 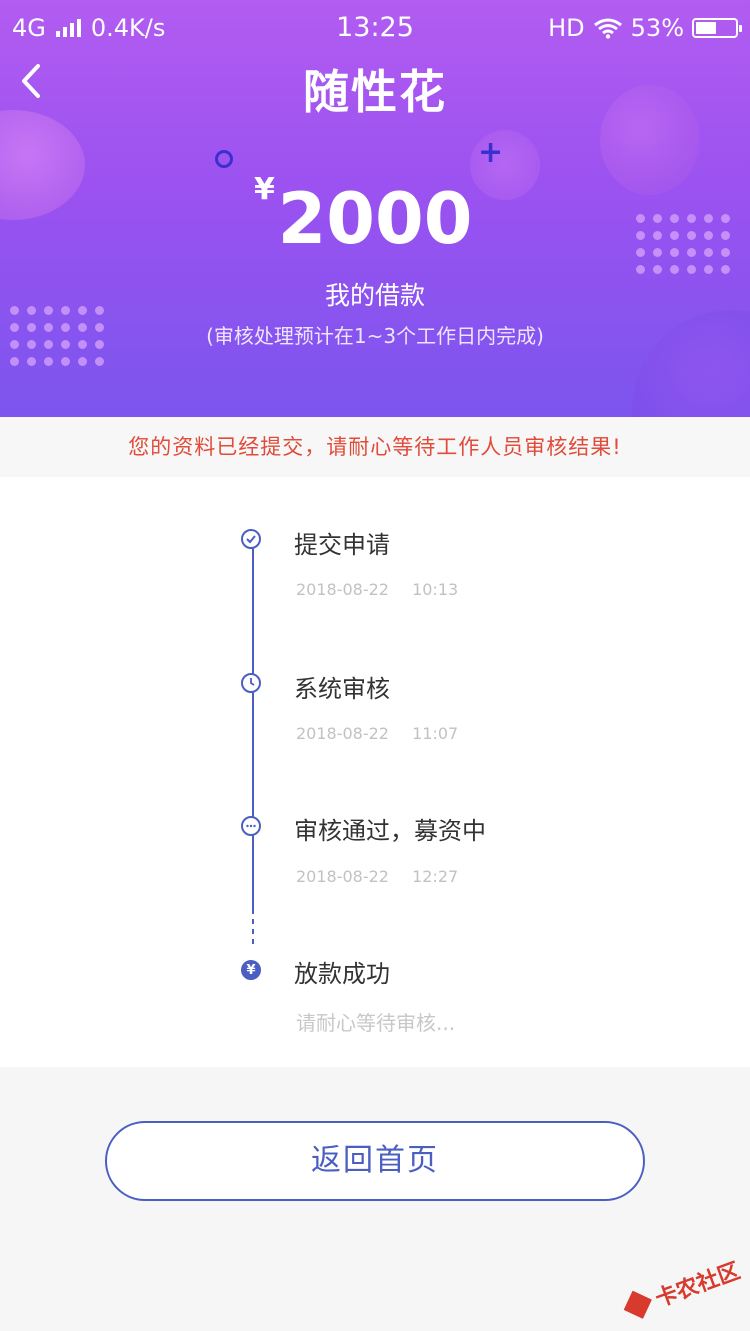 What do you see at coordinates (253, 929) in the screenshot?
I see `timeline-dashed-line` at bounding box center [253, 929].